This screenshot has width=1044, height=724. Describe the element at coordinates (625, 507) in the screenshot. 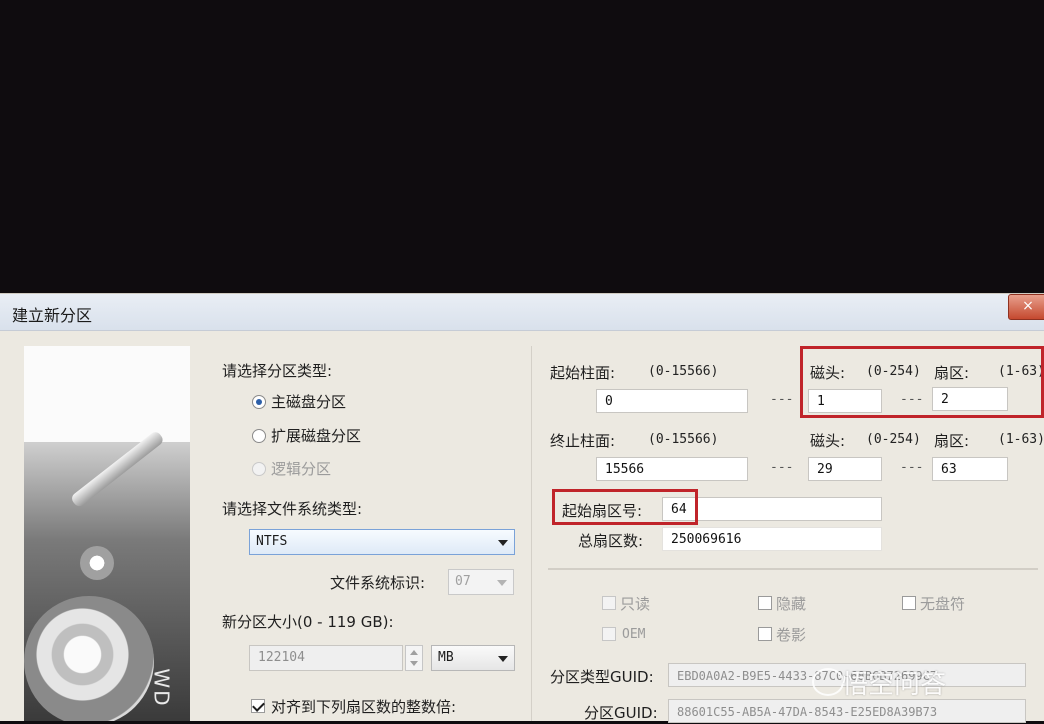

I see `start-lba-highlight` at that location.